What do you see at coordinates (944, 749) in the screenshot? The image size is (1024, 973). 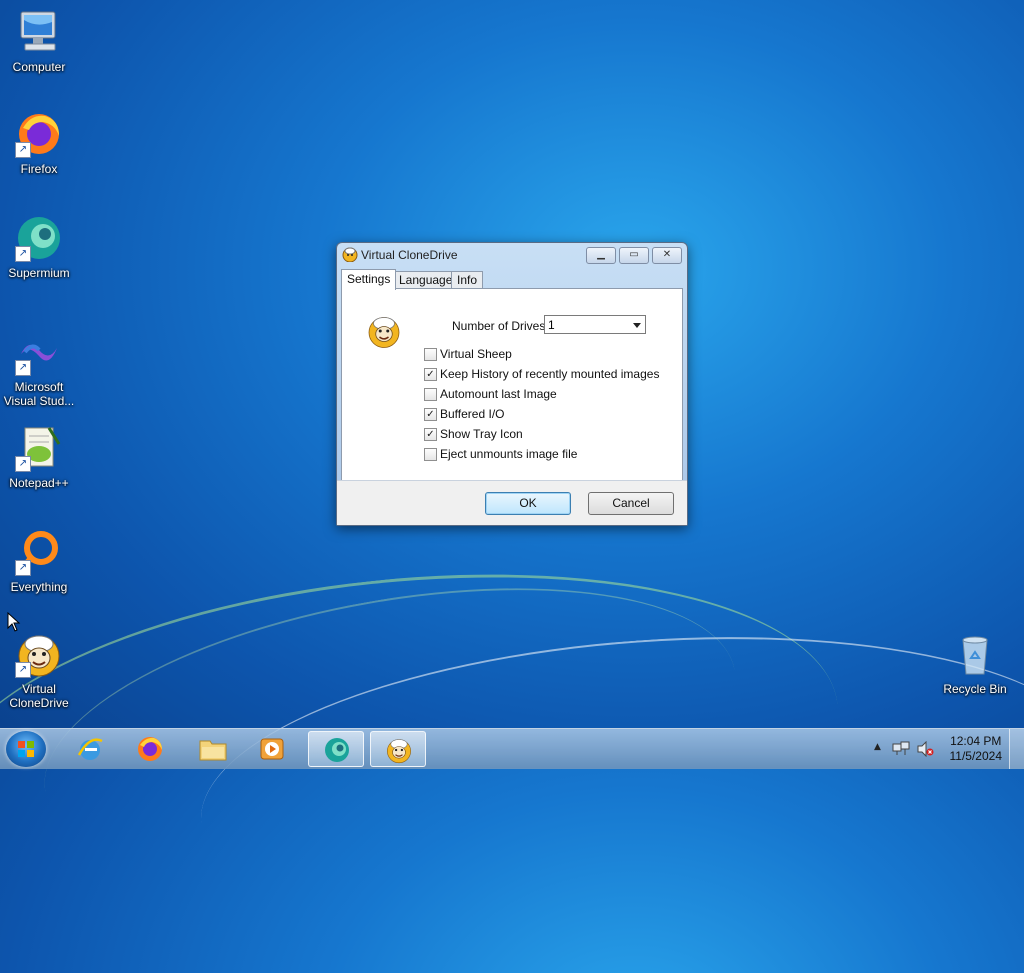 I see `system-tray: ▲ 12:04 PM 11/5/2024` at bounding box center [944, 749].